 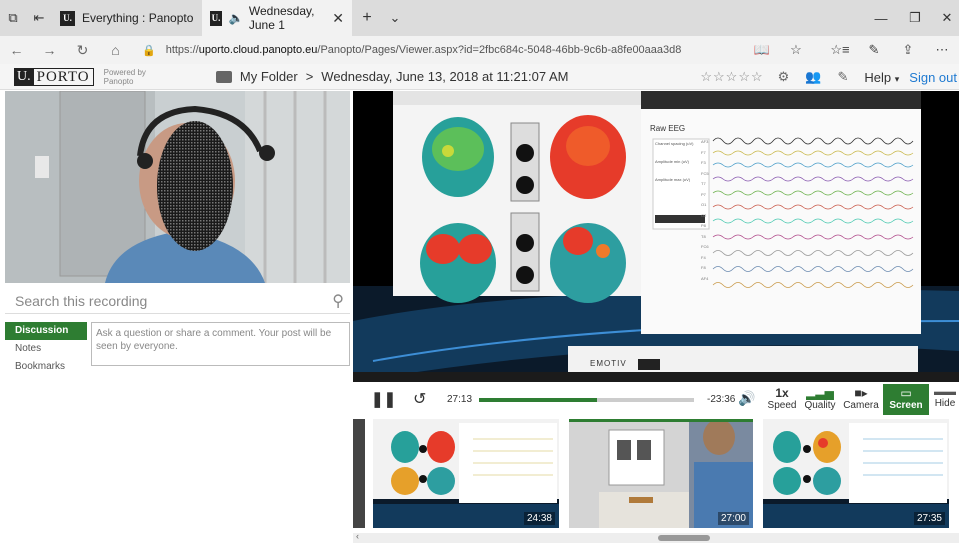 I want to click on sidebar-item-notes: Notes, so click(x=46, y=349).